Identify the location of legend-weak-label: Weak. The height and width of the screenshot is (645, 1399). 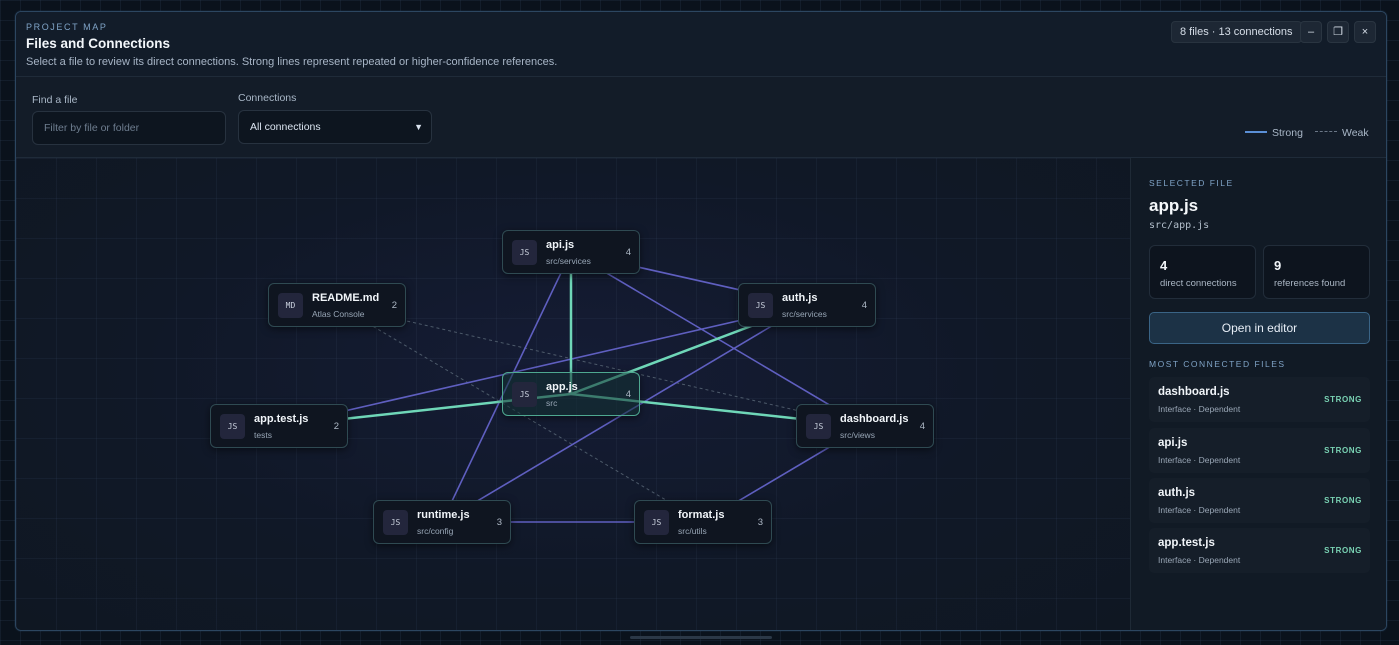
(1355, 133).